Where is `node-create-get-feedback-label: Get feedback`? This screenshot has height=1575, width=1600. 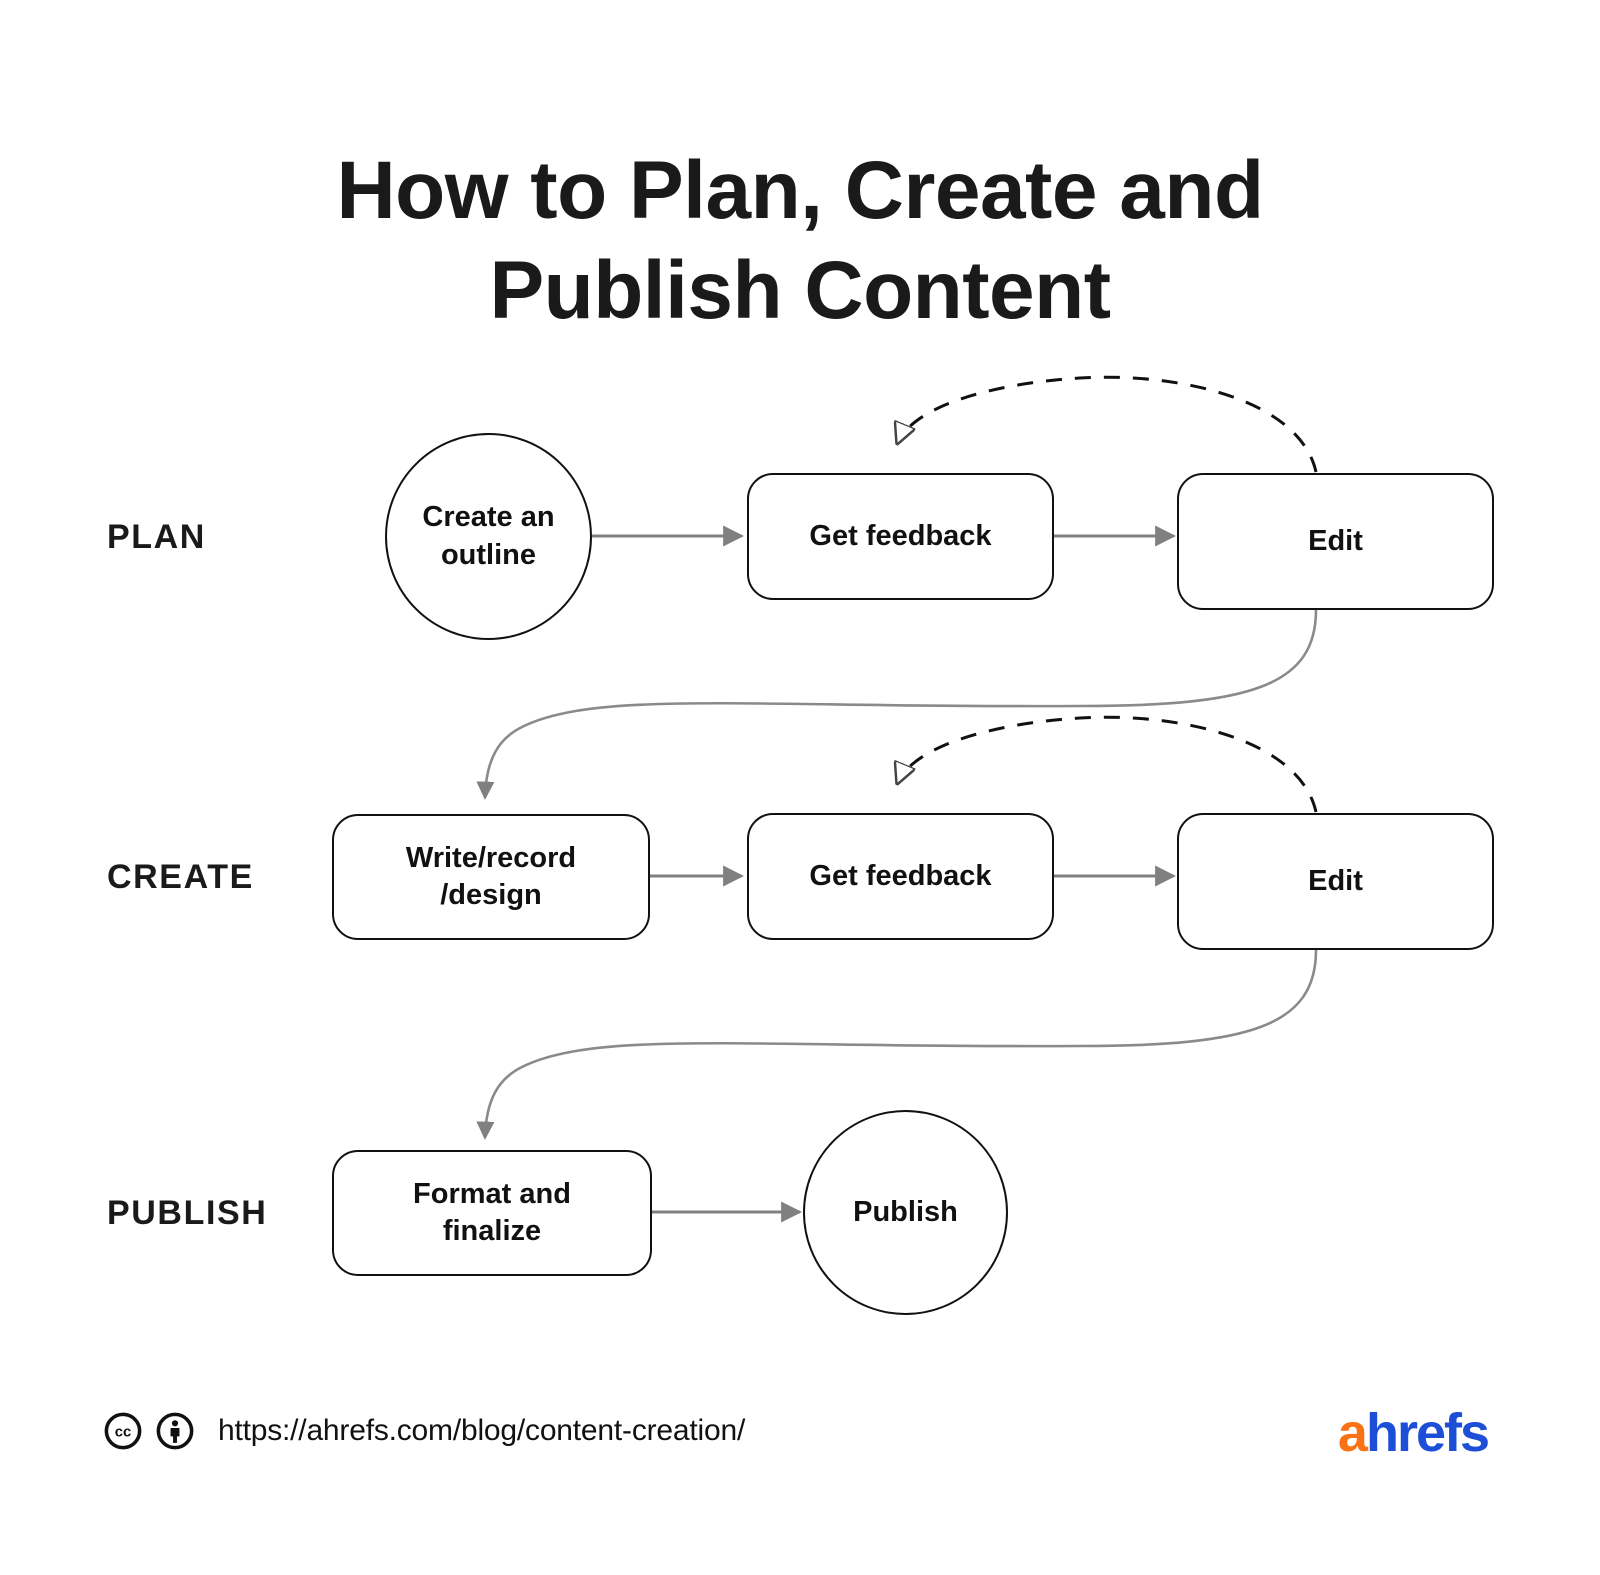 node-create-get-feedback-label: Get feedback is located at coordinates (900, 875).